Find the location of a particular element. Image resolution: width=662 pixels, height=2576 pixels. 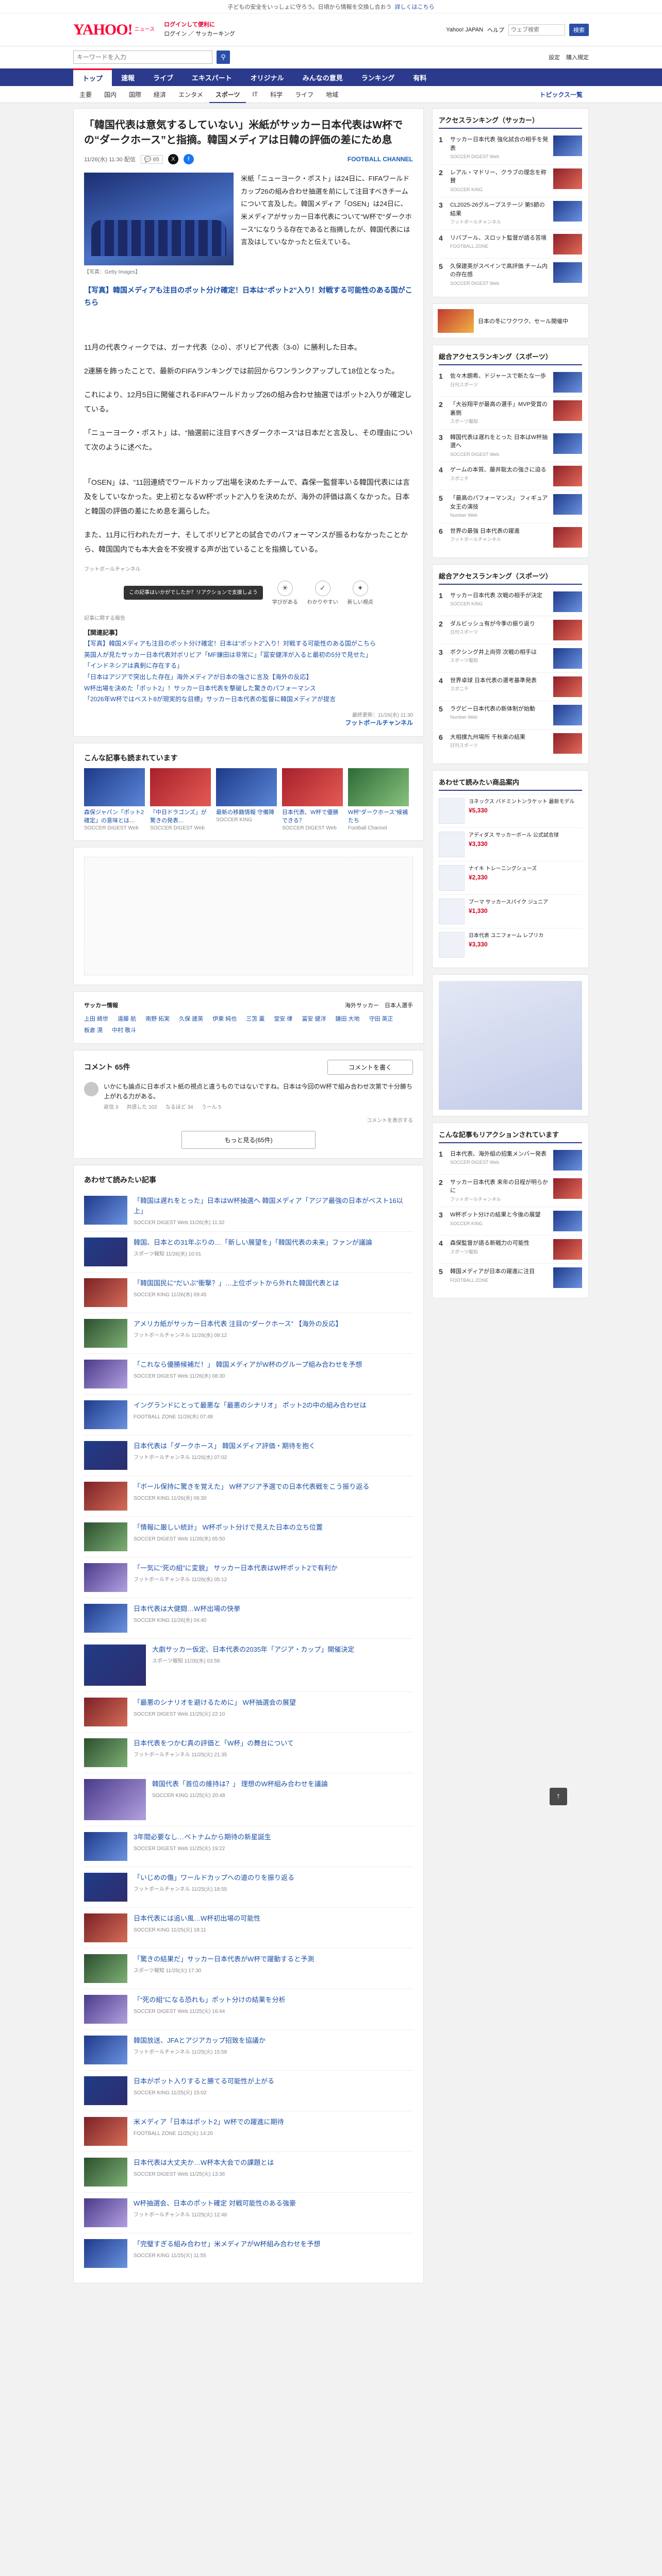

ranking-item: 4 ゲームの本質、藤井聡太の強さに迫る スポニチ is located at coordinates (510, 476).